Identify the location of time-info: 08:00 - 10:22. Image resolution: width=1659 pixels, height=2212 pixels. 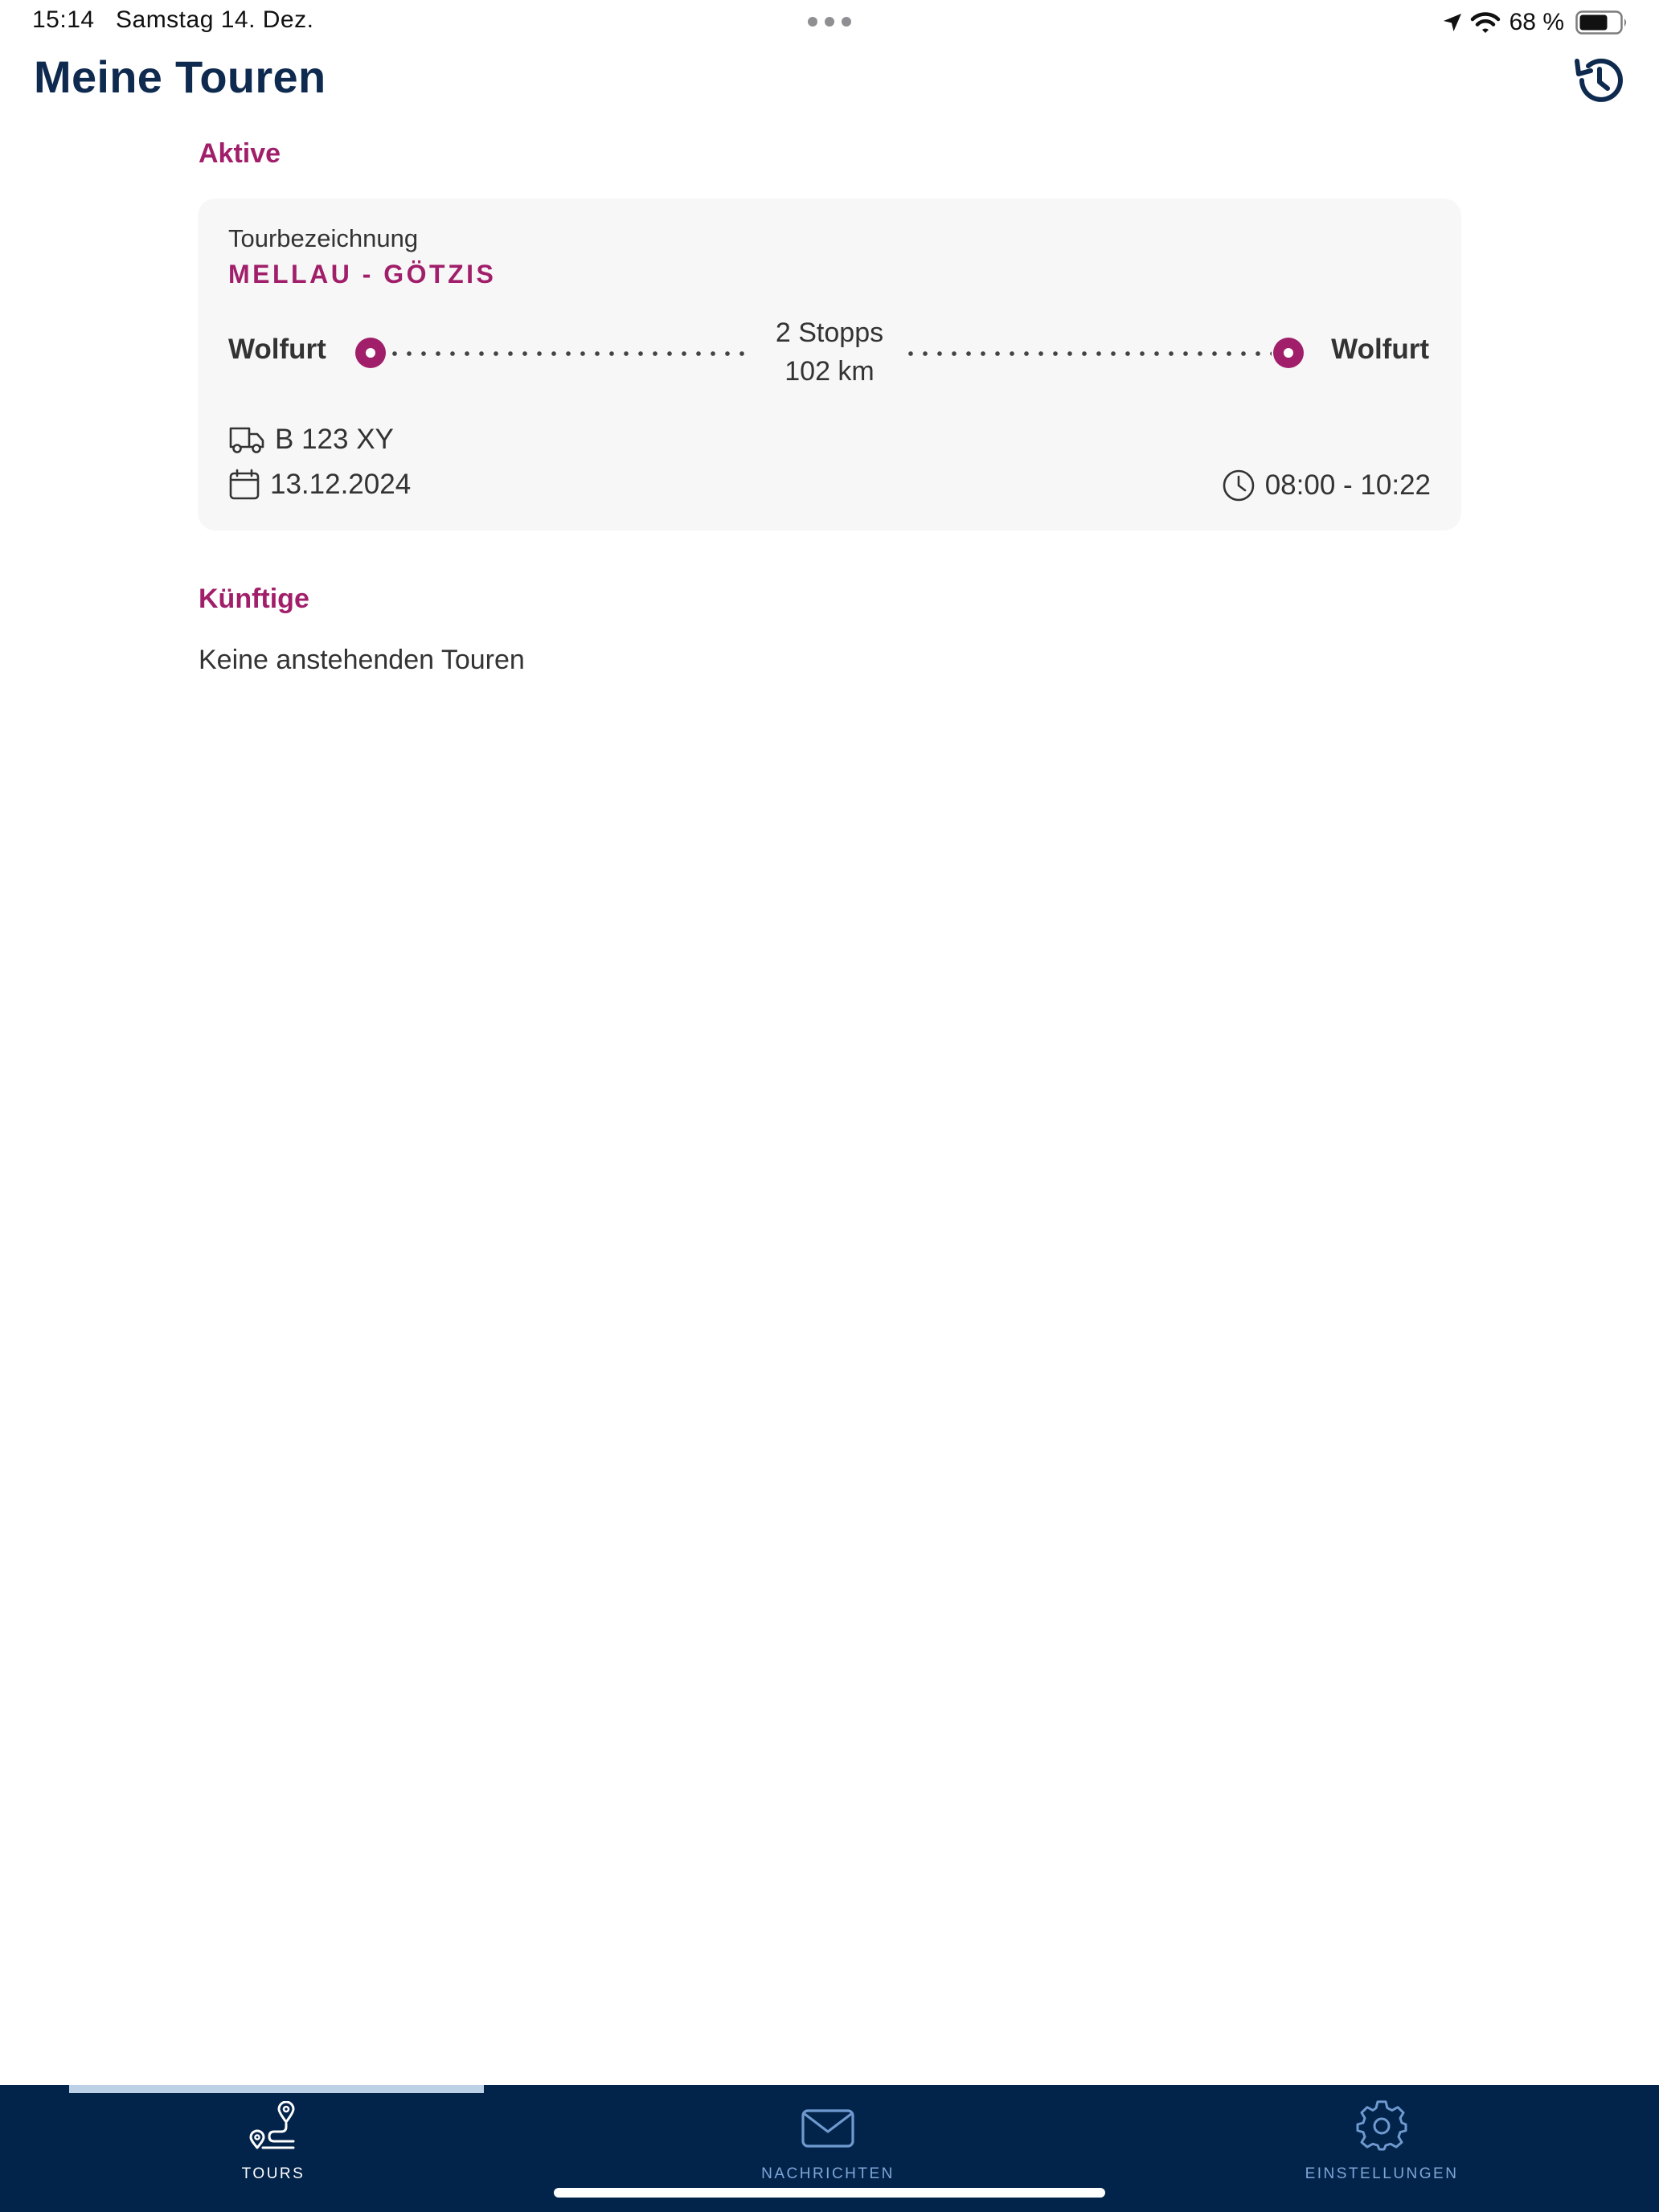
(1326, 485).